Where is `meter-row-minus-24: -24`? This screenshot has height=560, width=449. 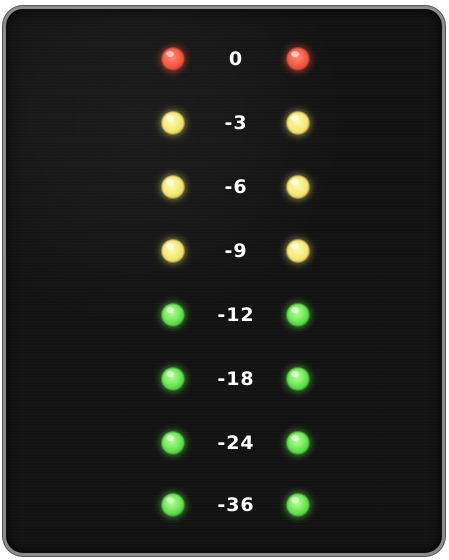 meter-row-minus-24: -24 is located at coordinates (224, 443).